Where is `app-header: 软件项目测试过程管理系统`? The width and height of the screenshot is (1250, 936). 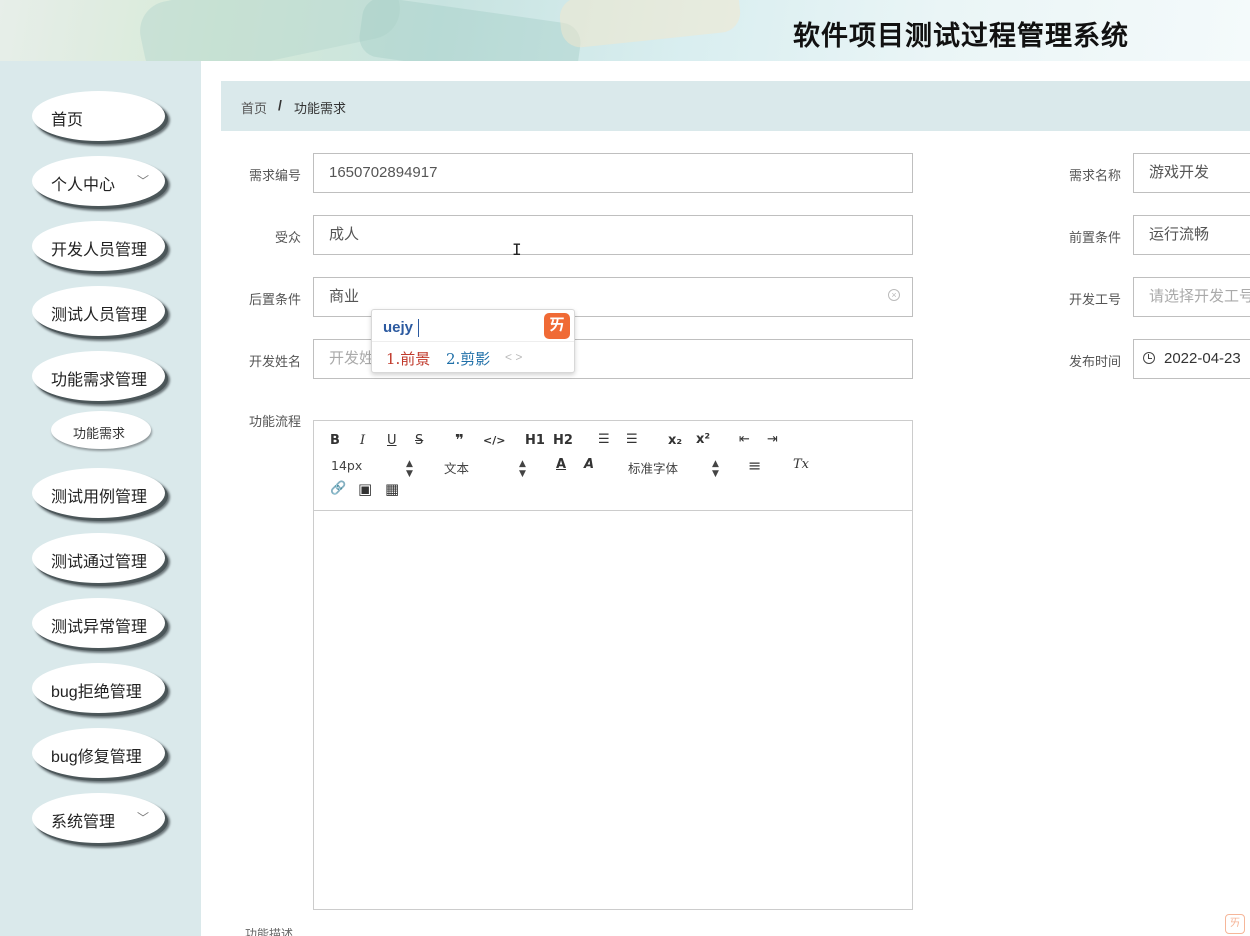 app-header: 软件项目测试过程管理系统 is located at coordinates (625, 30).